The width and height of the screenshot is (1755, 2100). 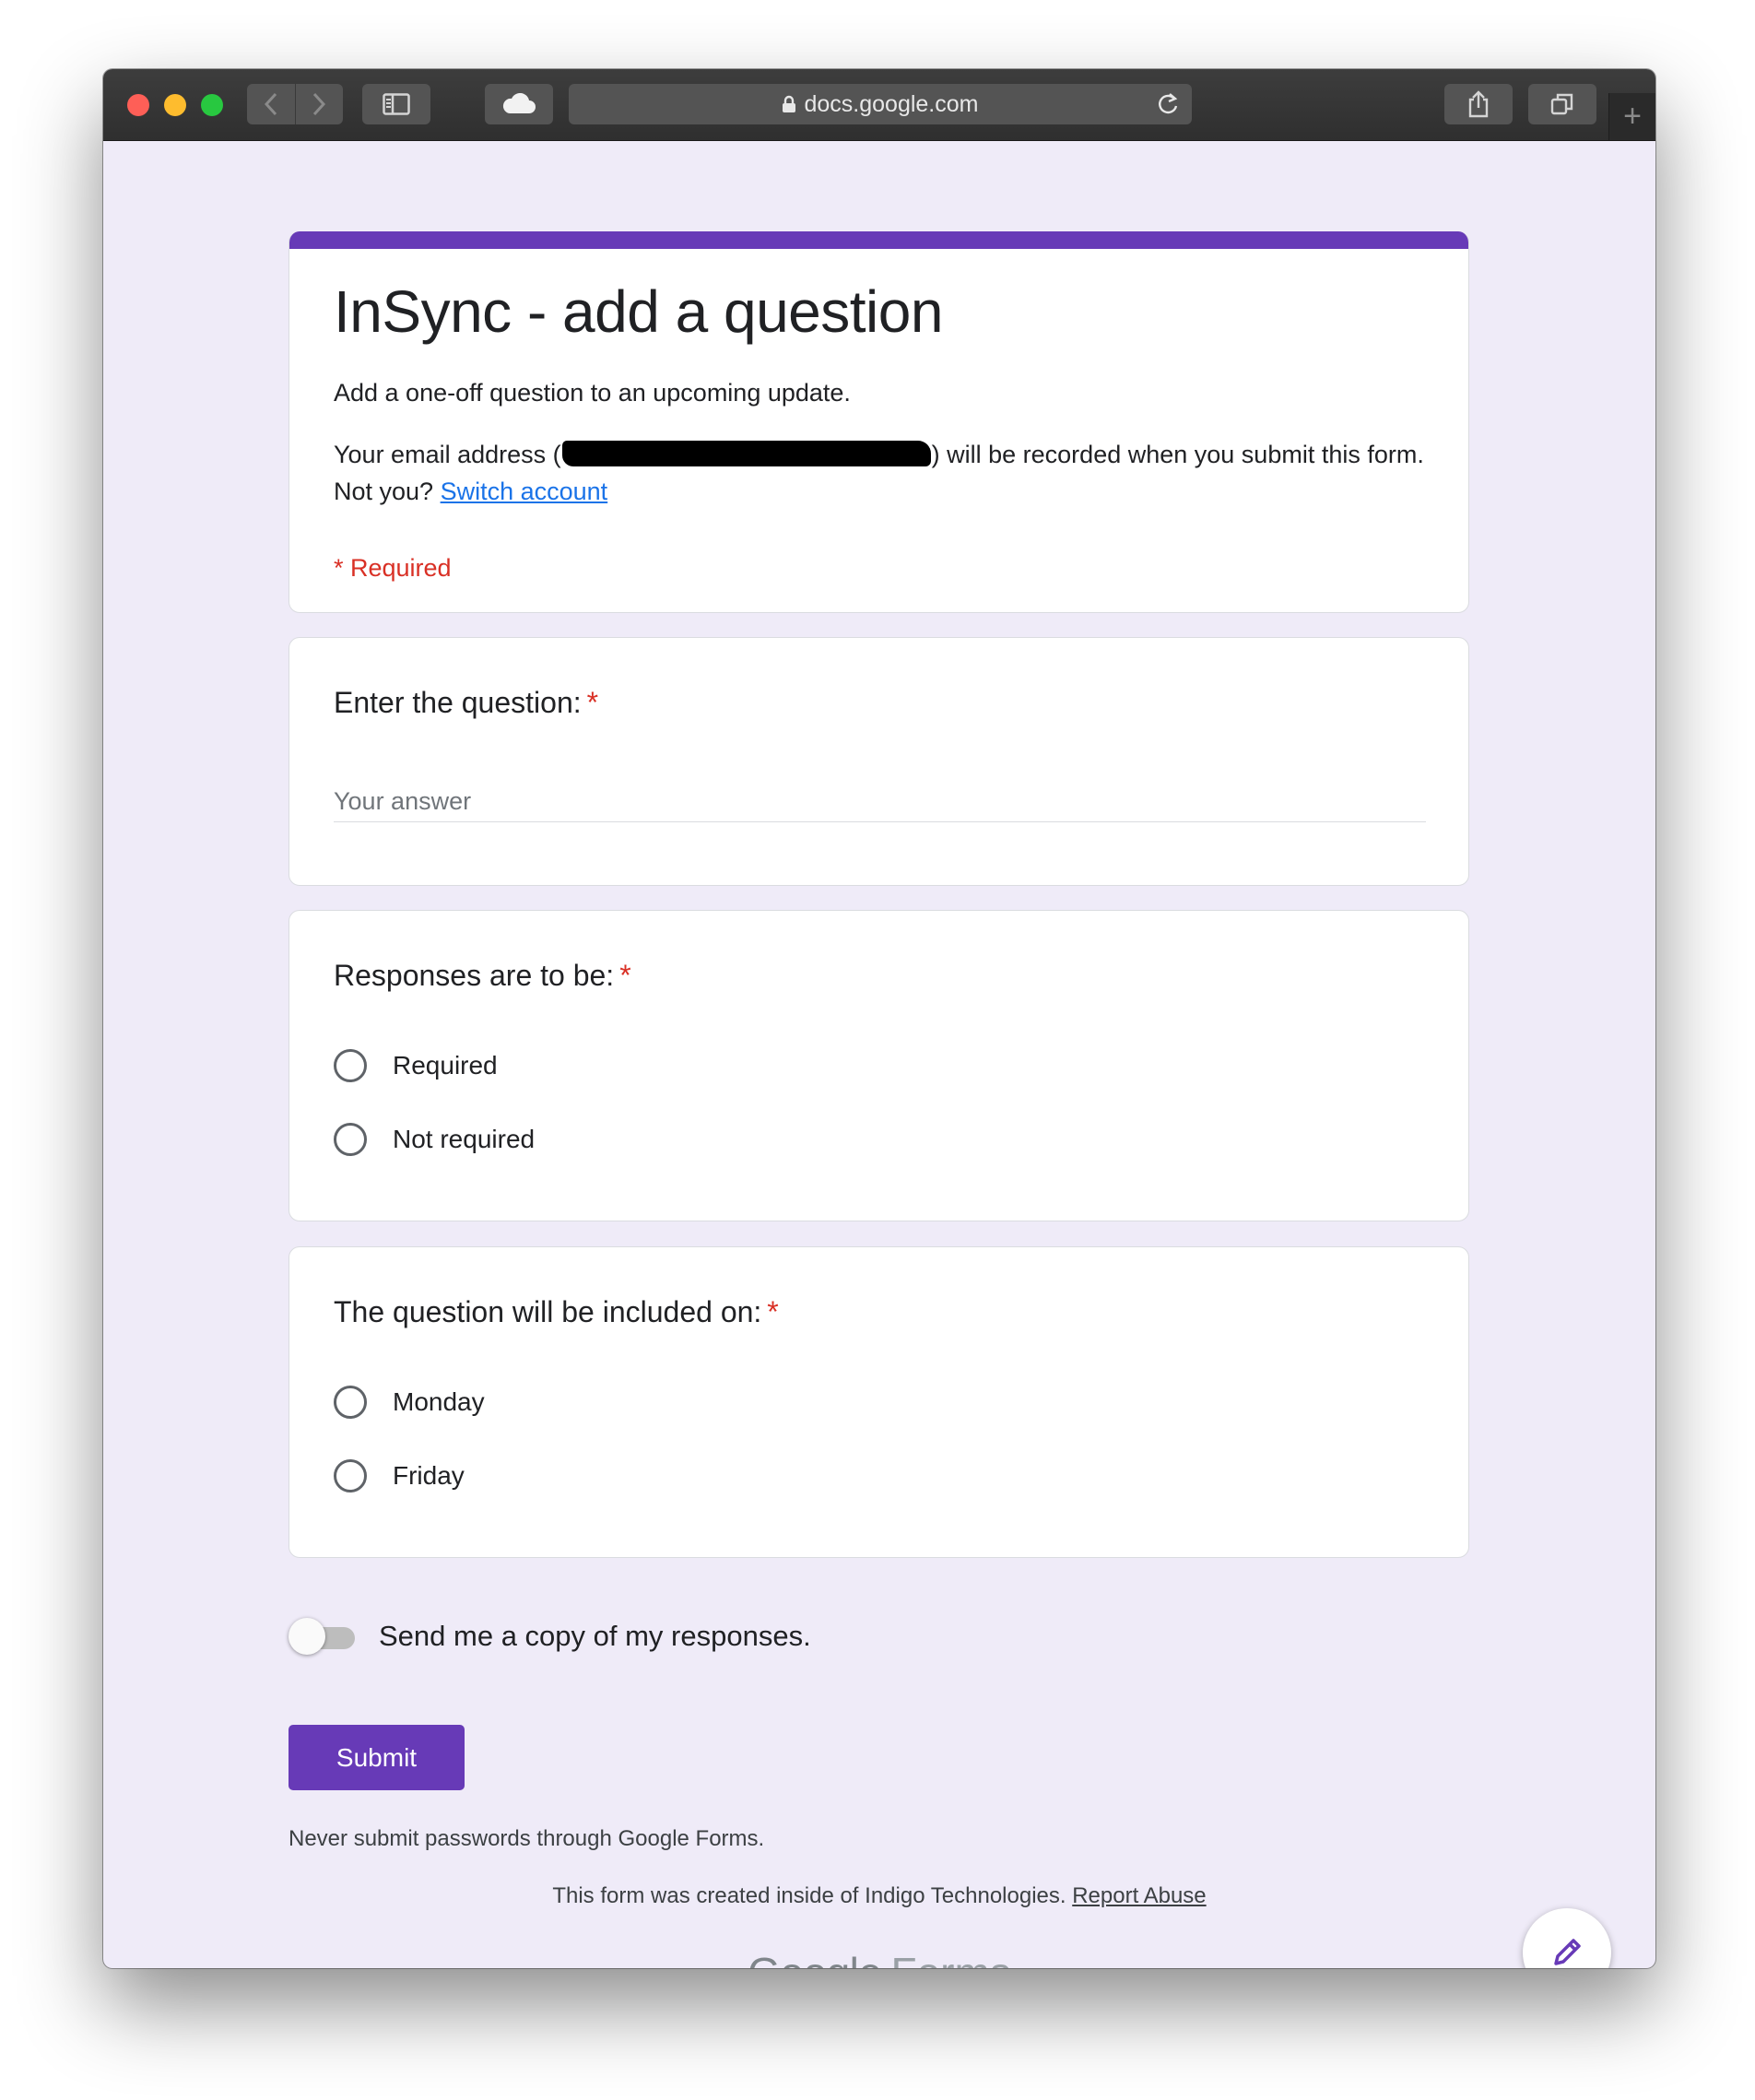 I want to click on send-copy-toggle, so click(x=325, y=1637).